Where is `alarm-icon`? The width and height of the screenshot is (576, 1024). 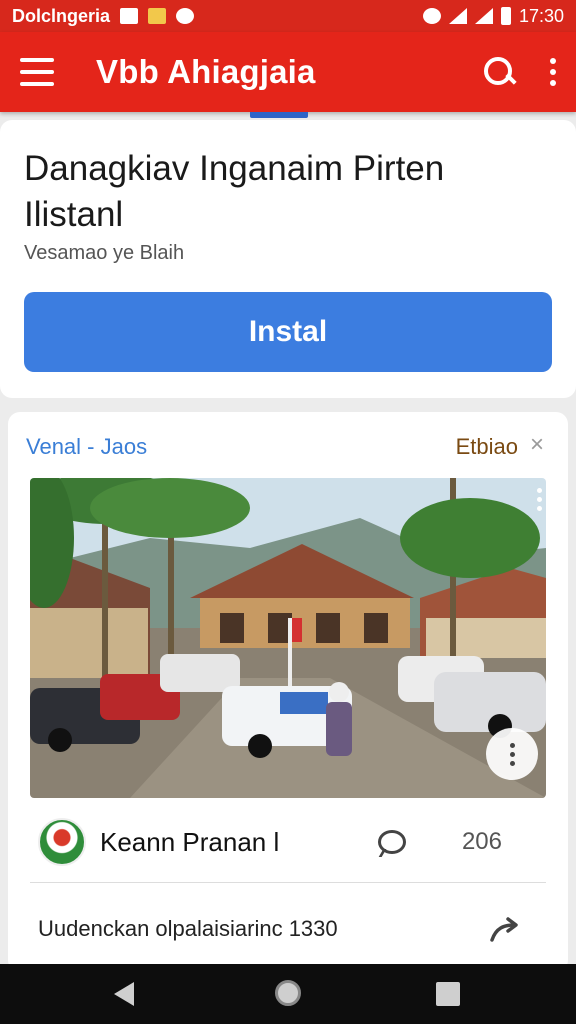
alarm-icon is located at coordinates (431, 16).